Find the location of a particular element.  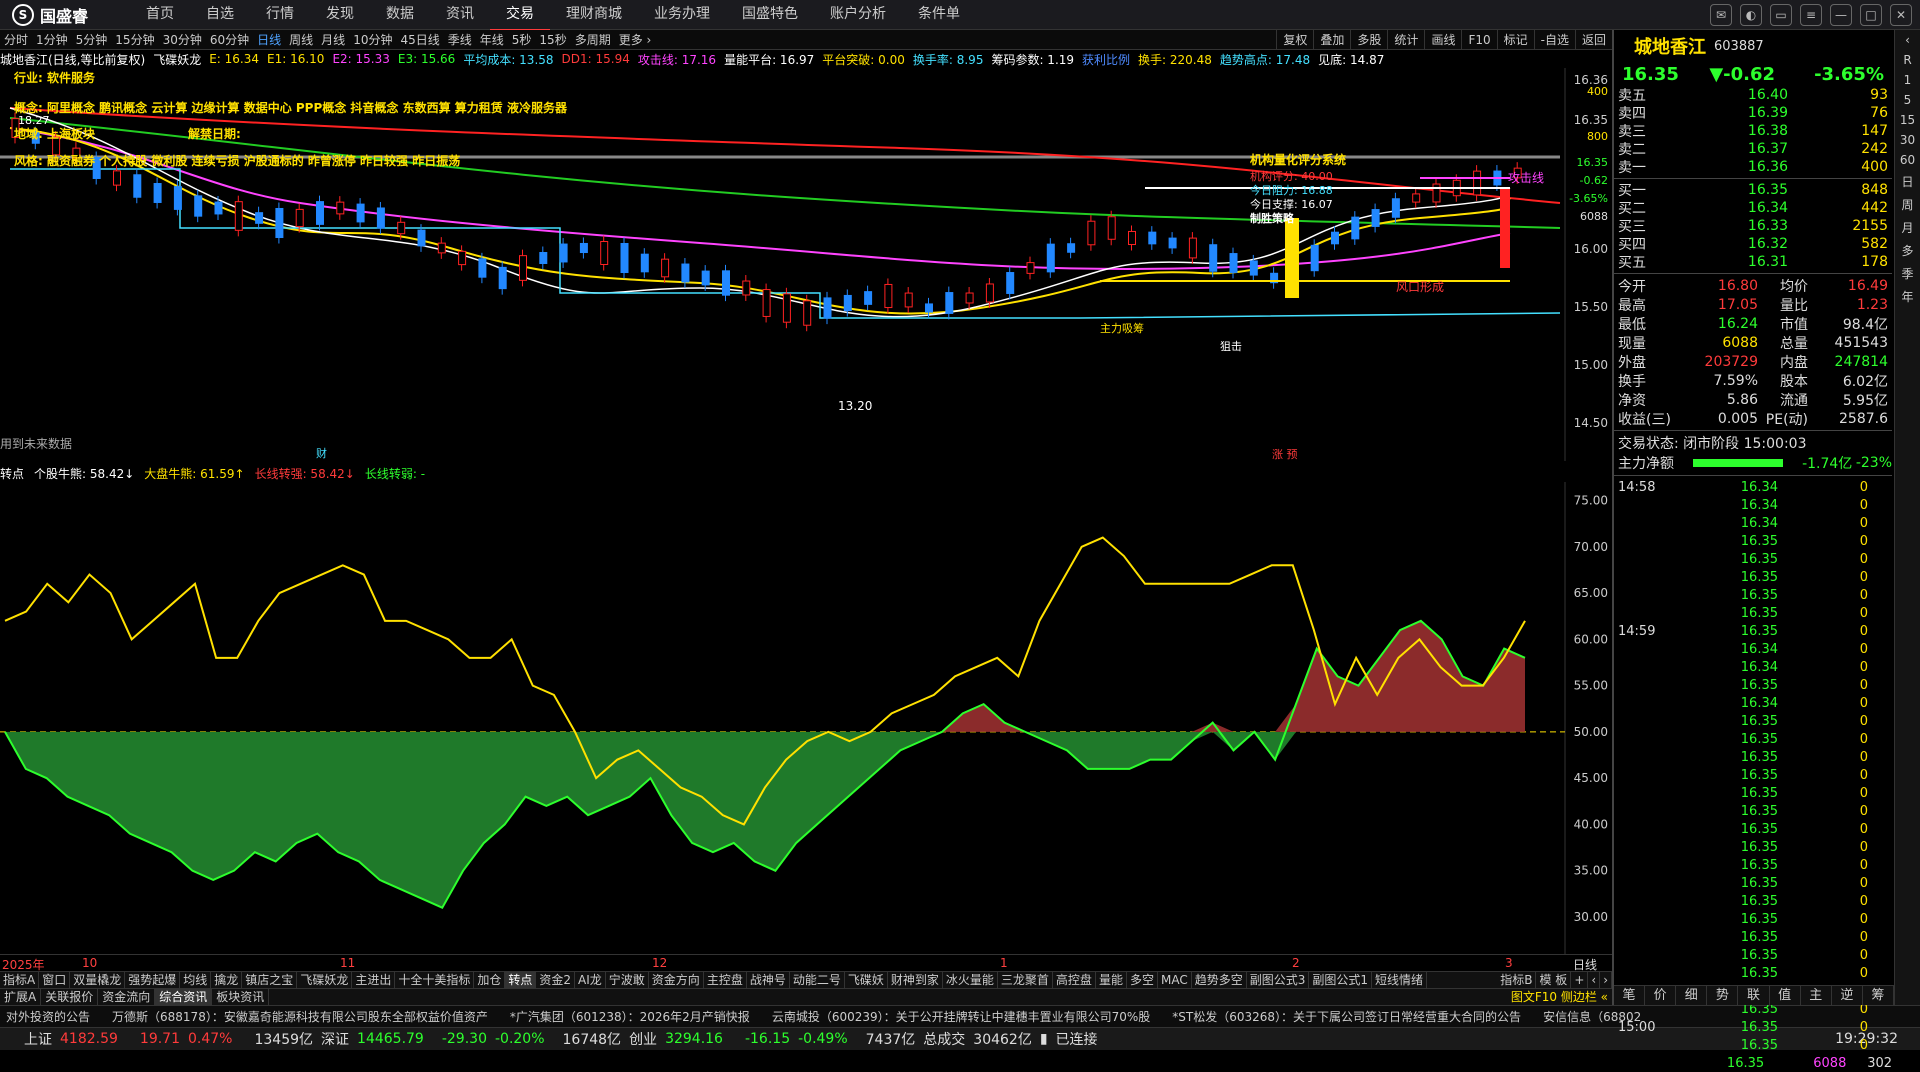

ask-row: 卖三 16.38 147 is located at coordinates (1753, 131).